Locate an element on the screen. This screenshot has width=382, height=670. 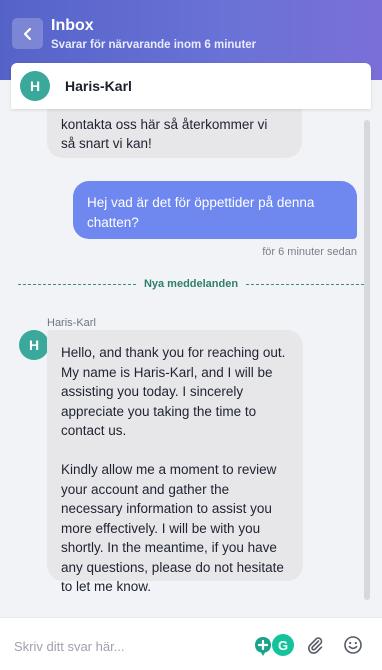
agent-name: Haris-Karl is located at coordinates (98, 86).